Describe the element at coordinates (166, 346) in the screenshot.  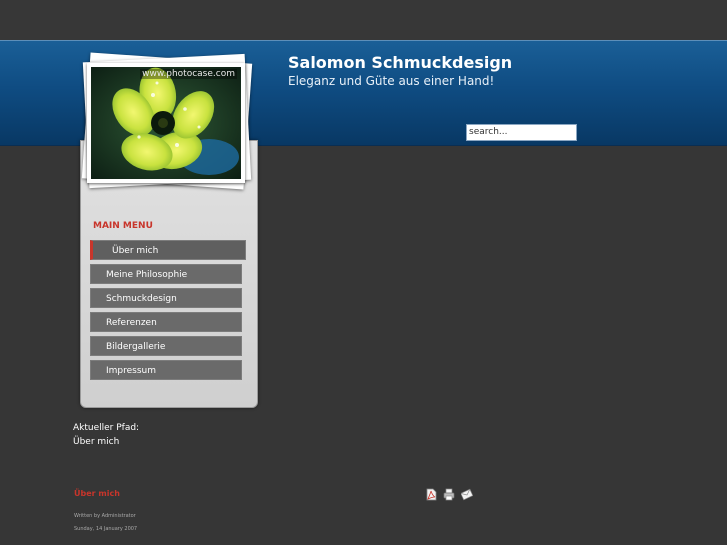
I see `menu-item-bildergallerie: Bildergallerie` at that location.